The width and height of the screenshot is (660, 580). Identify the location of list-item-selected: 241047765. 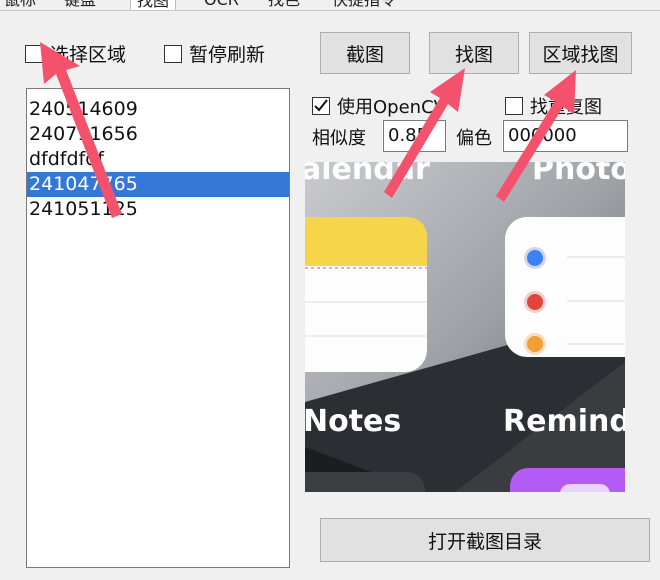
(158, 184).